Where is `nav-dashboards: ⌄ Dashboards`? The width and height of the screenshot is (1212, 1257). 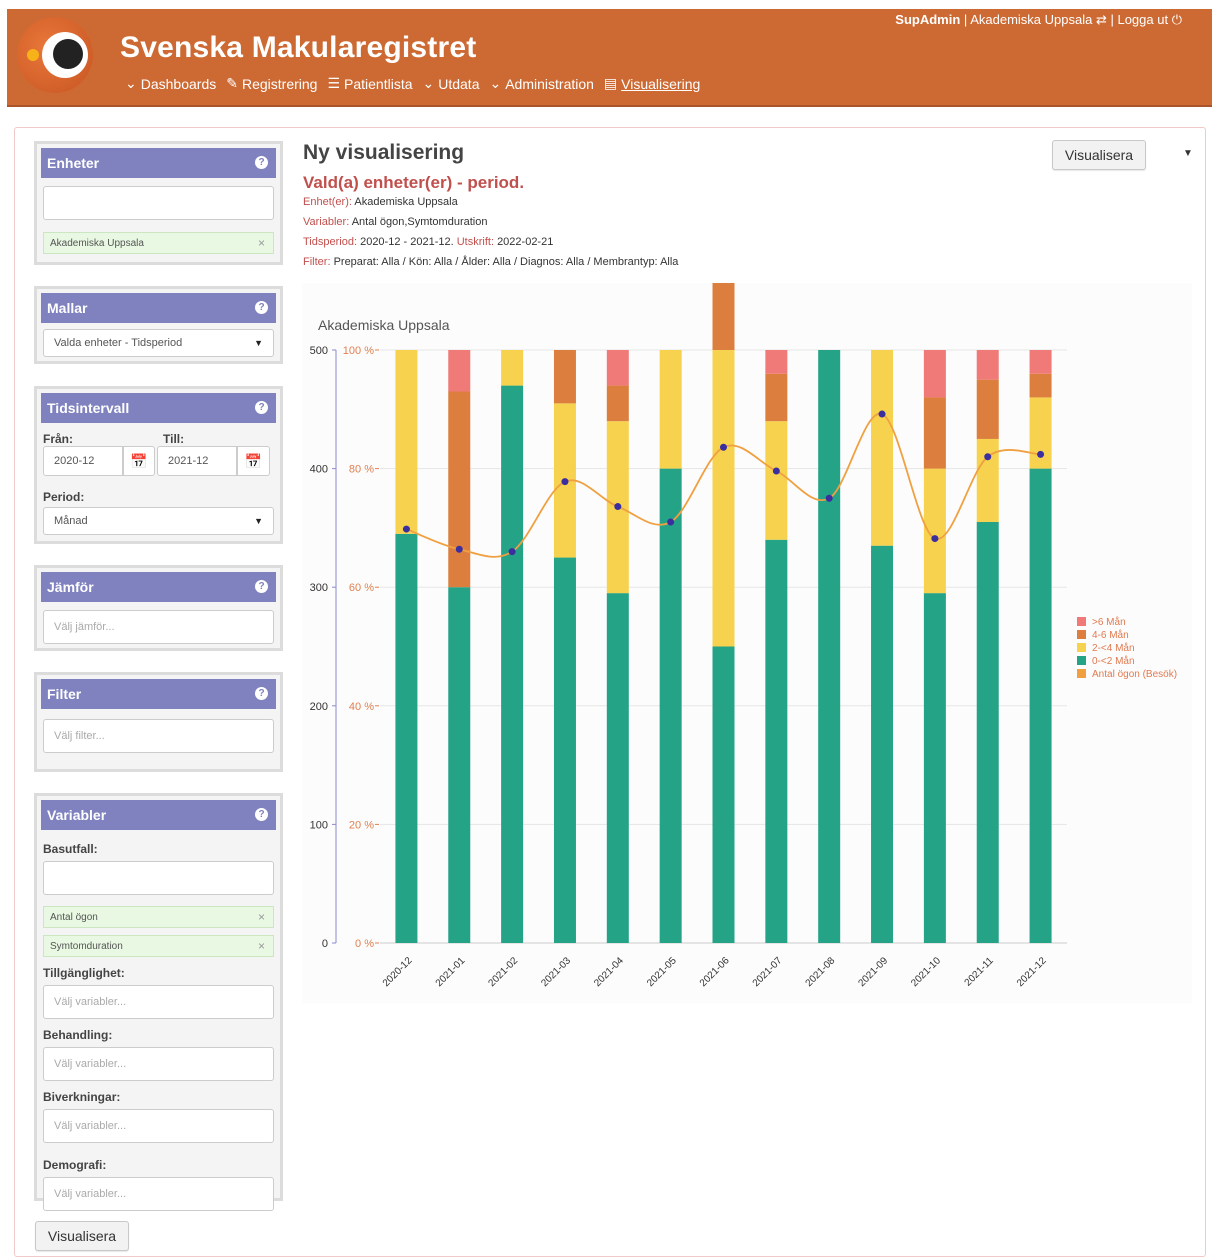
nav-dashboards: ⌄ Dashboards is located at coordinates (170, 83).